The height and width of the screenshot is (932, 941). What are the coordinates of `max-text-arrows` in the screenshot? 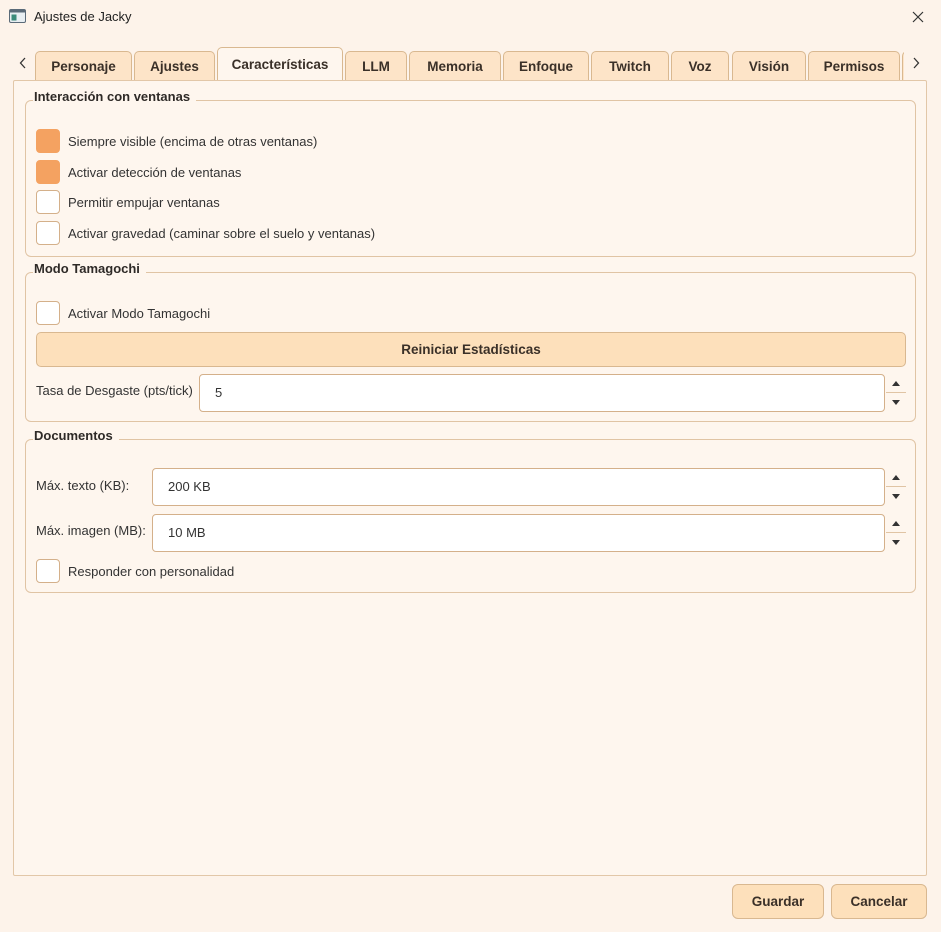 It's located at (896, 487).